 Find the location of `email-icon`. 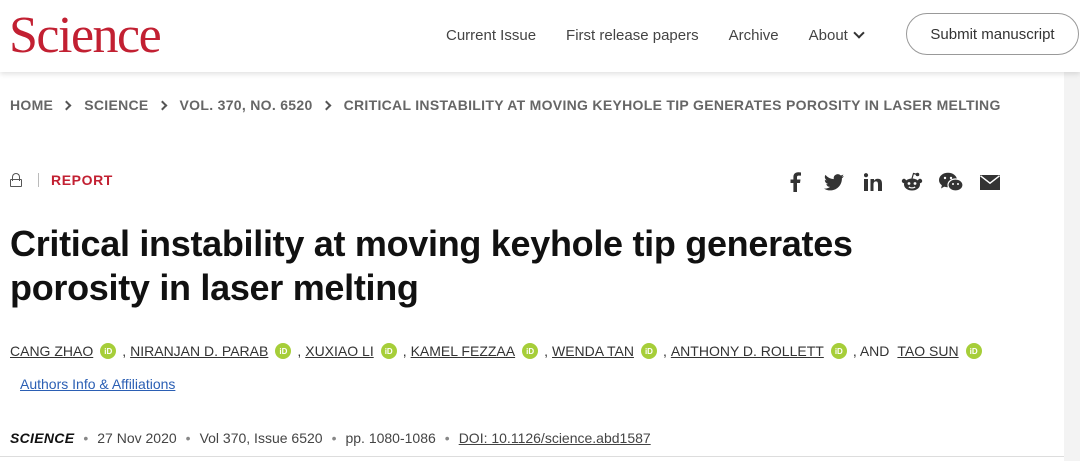

email-icon is located at coordinates (990, 182).